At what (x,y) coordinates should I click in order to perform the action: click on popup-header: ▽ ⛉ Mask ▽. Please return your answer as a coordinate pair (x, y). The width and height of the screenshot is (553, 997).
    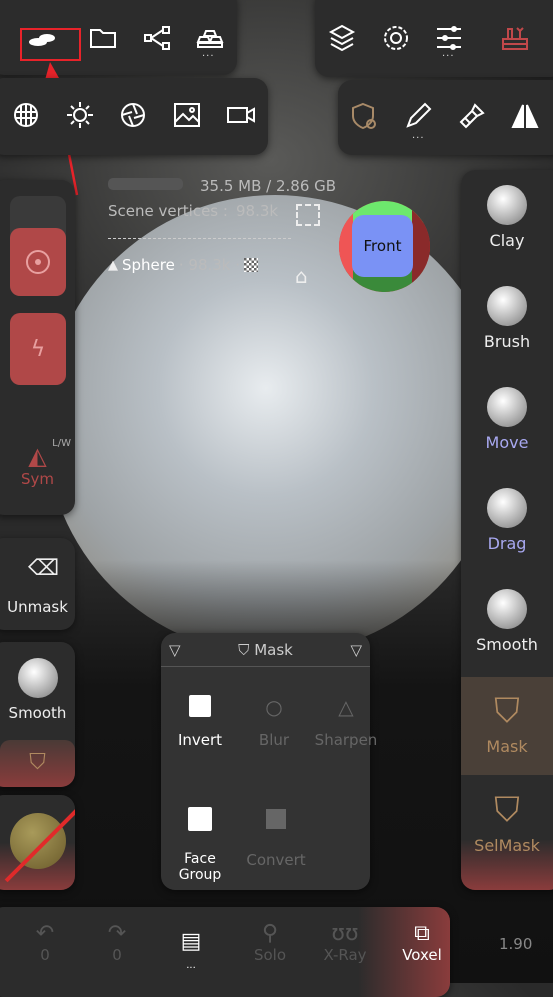
    Looking at the image, I should click on (265, 650).